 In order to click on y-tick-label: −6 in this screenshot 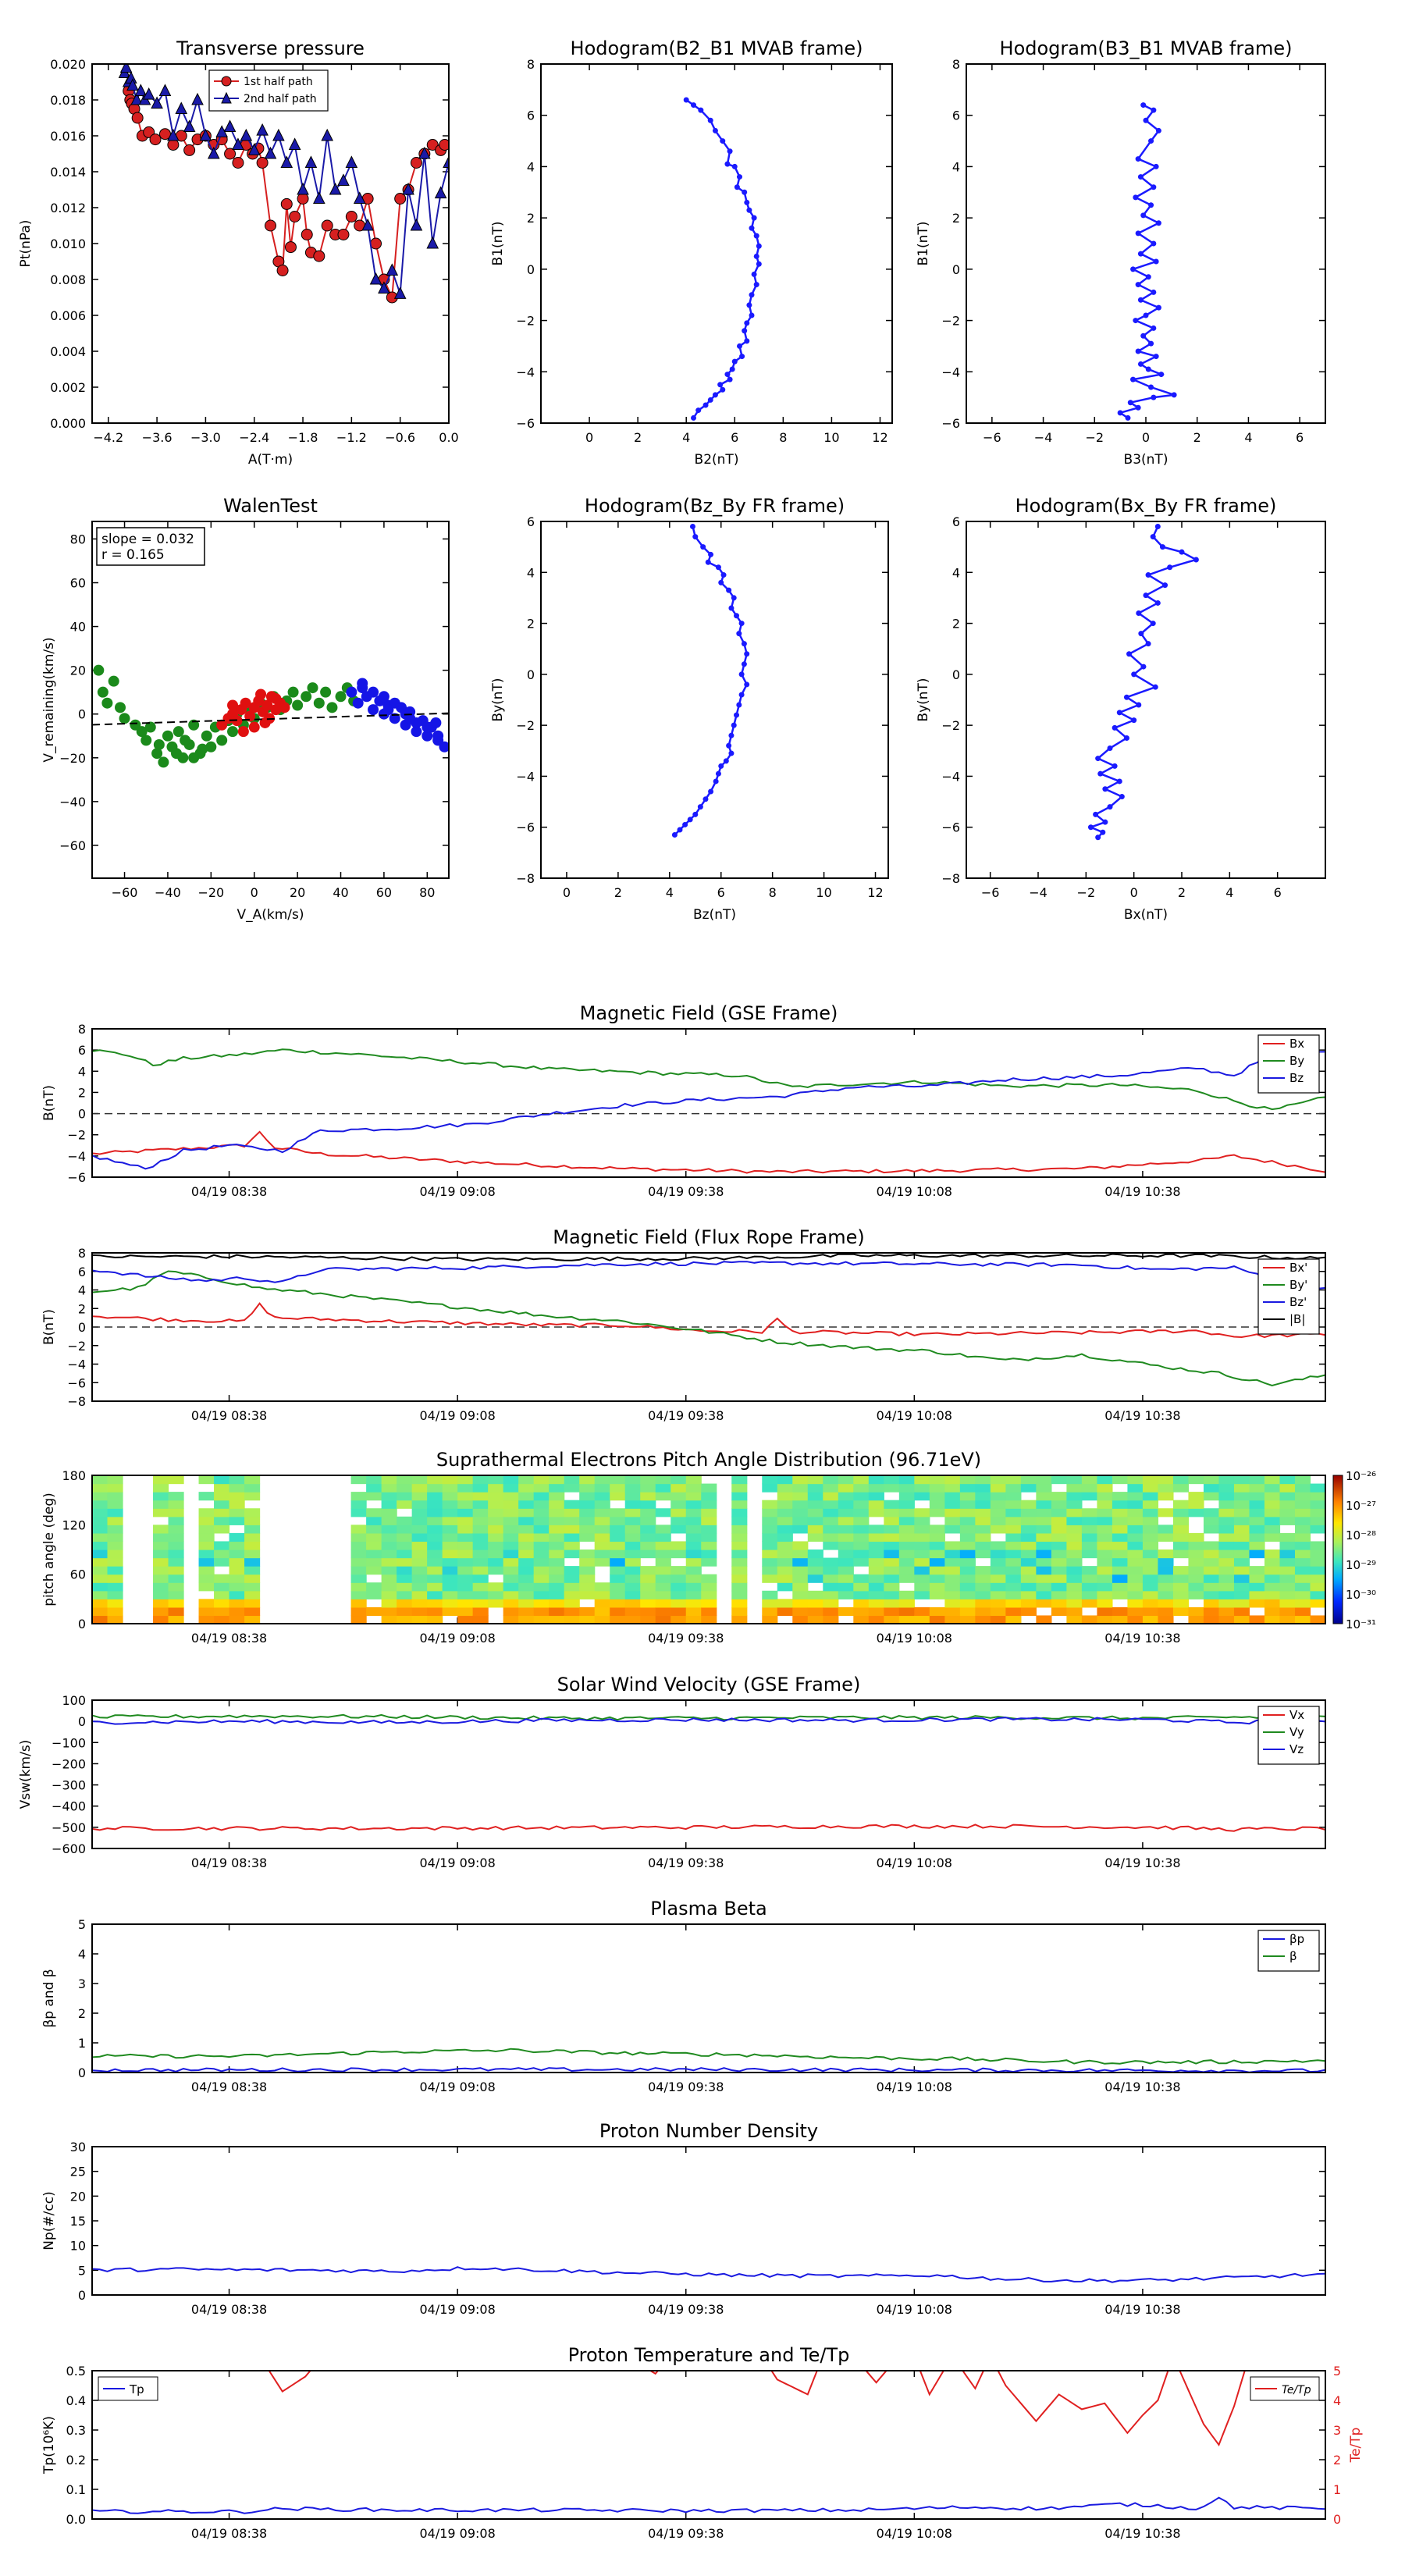, I will do `click(76, 1382)`.